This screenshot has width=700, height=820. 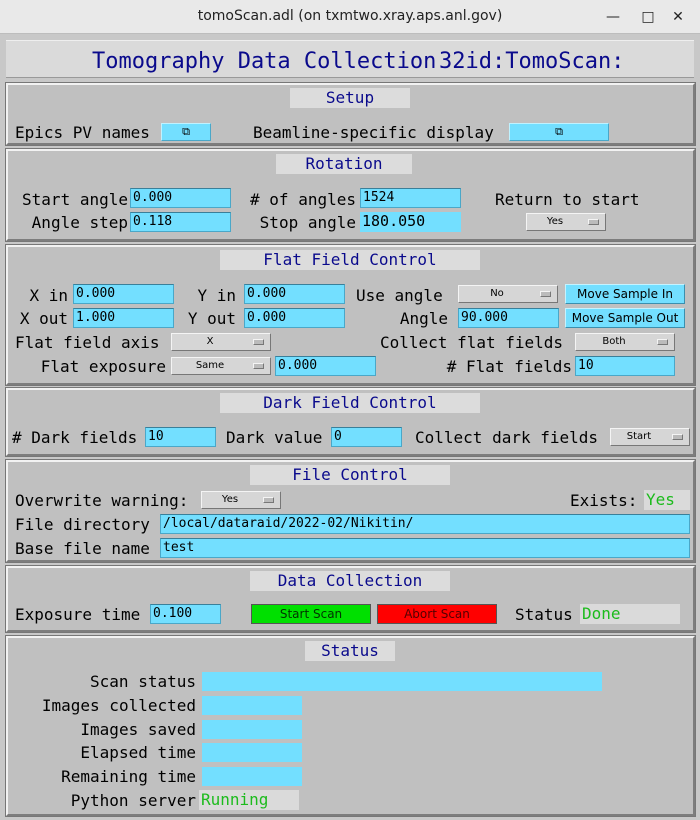 I want to click on file-directory-label: File directory, so click(x=82, y=524).